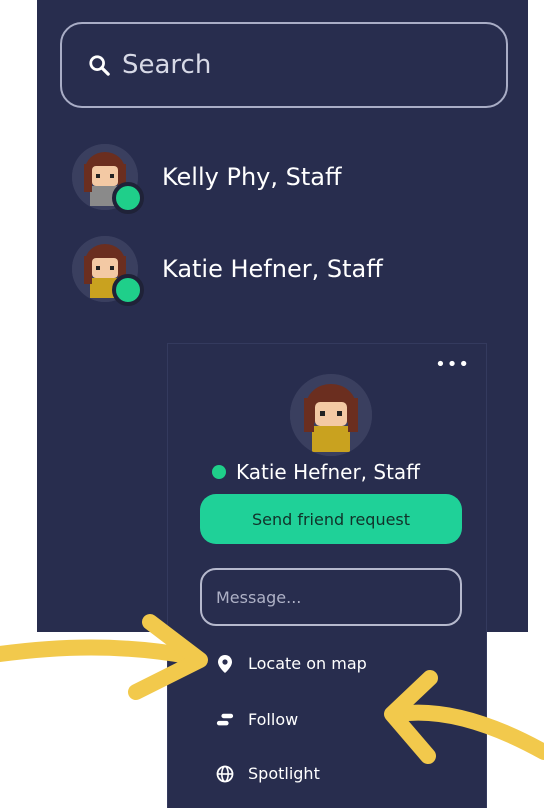 The image size is (544, 808). Describe the element at coordinates (272, 269) in the screenshot. I see `user-name: Katie Hefner, Staff` at that location.